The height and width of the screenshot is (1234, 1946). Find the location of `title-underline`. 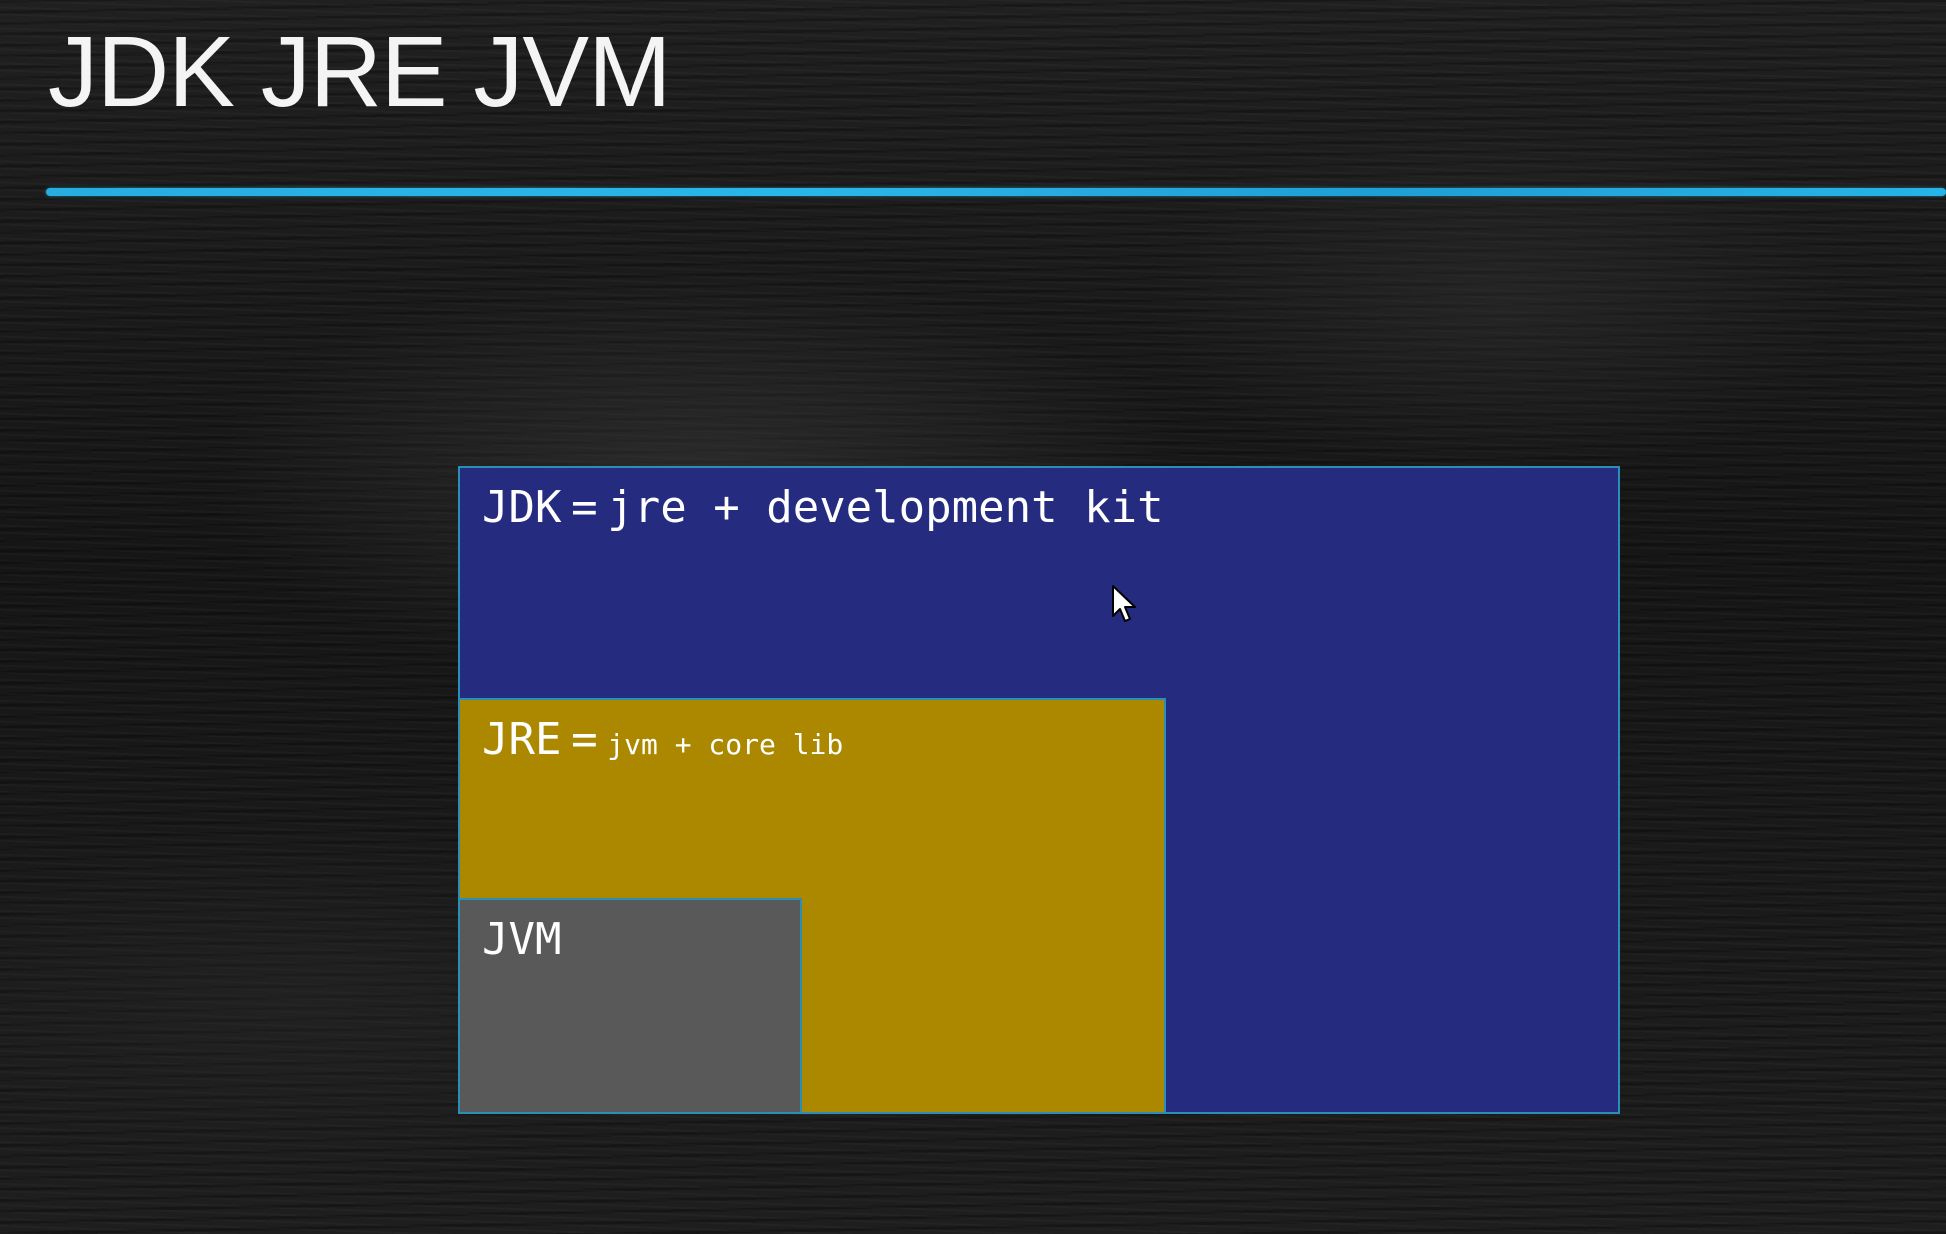

title-underline is located at coordinates (996, 192).